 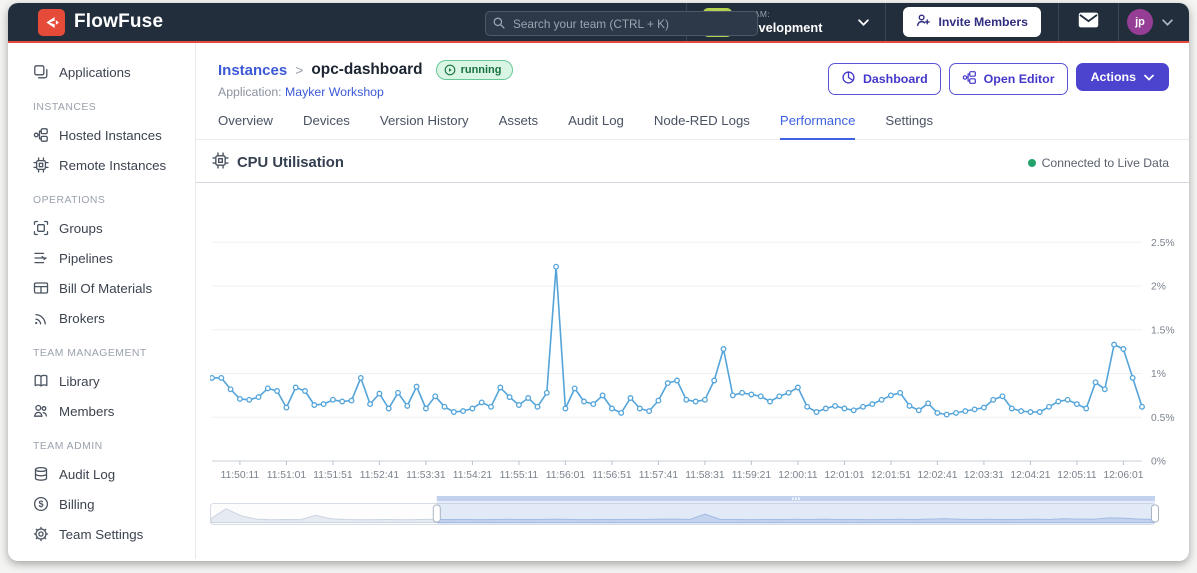 I want to click on open-editor-button: Open Editor, so click(x=1008, y=79).